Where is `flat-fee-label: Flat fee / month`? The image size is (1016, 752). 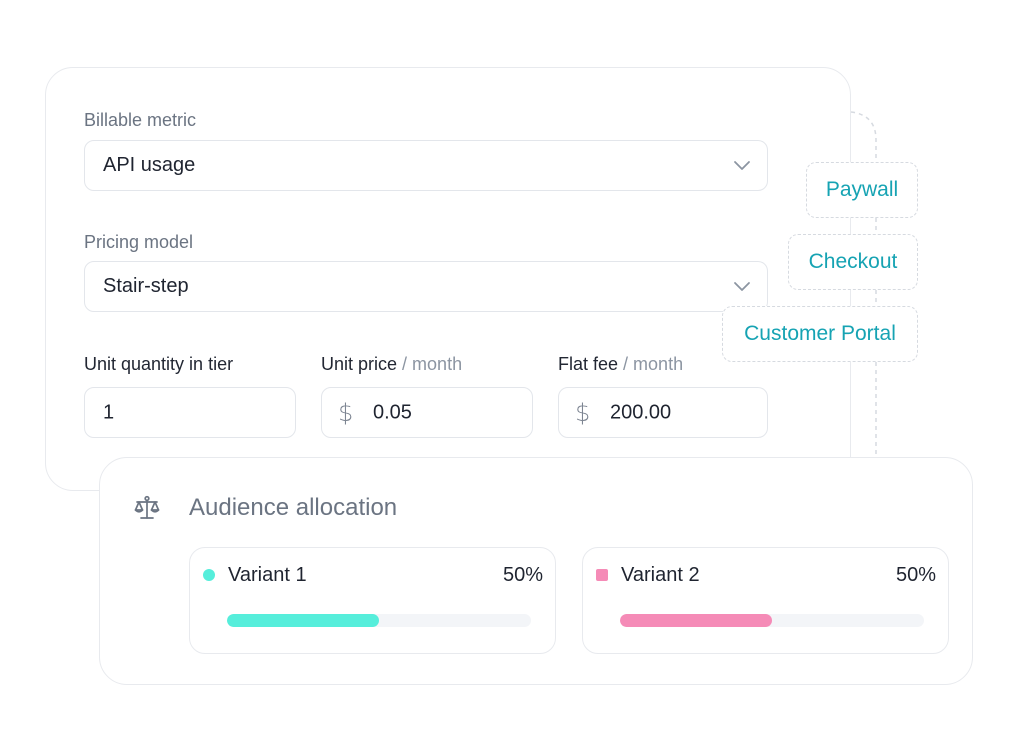
flat-fee-label: Flat fee / month is located at coordinates (620, 364).